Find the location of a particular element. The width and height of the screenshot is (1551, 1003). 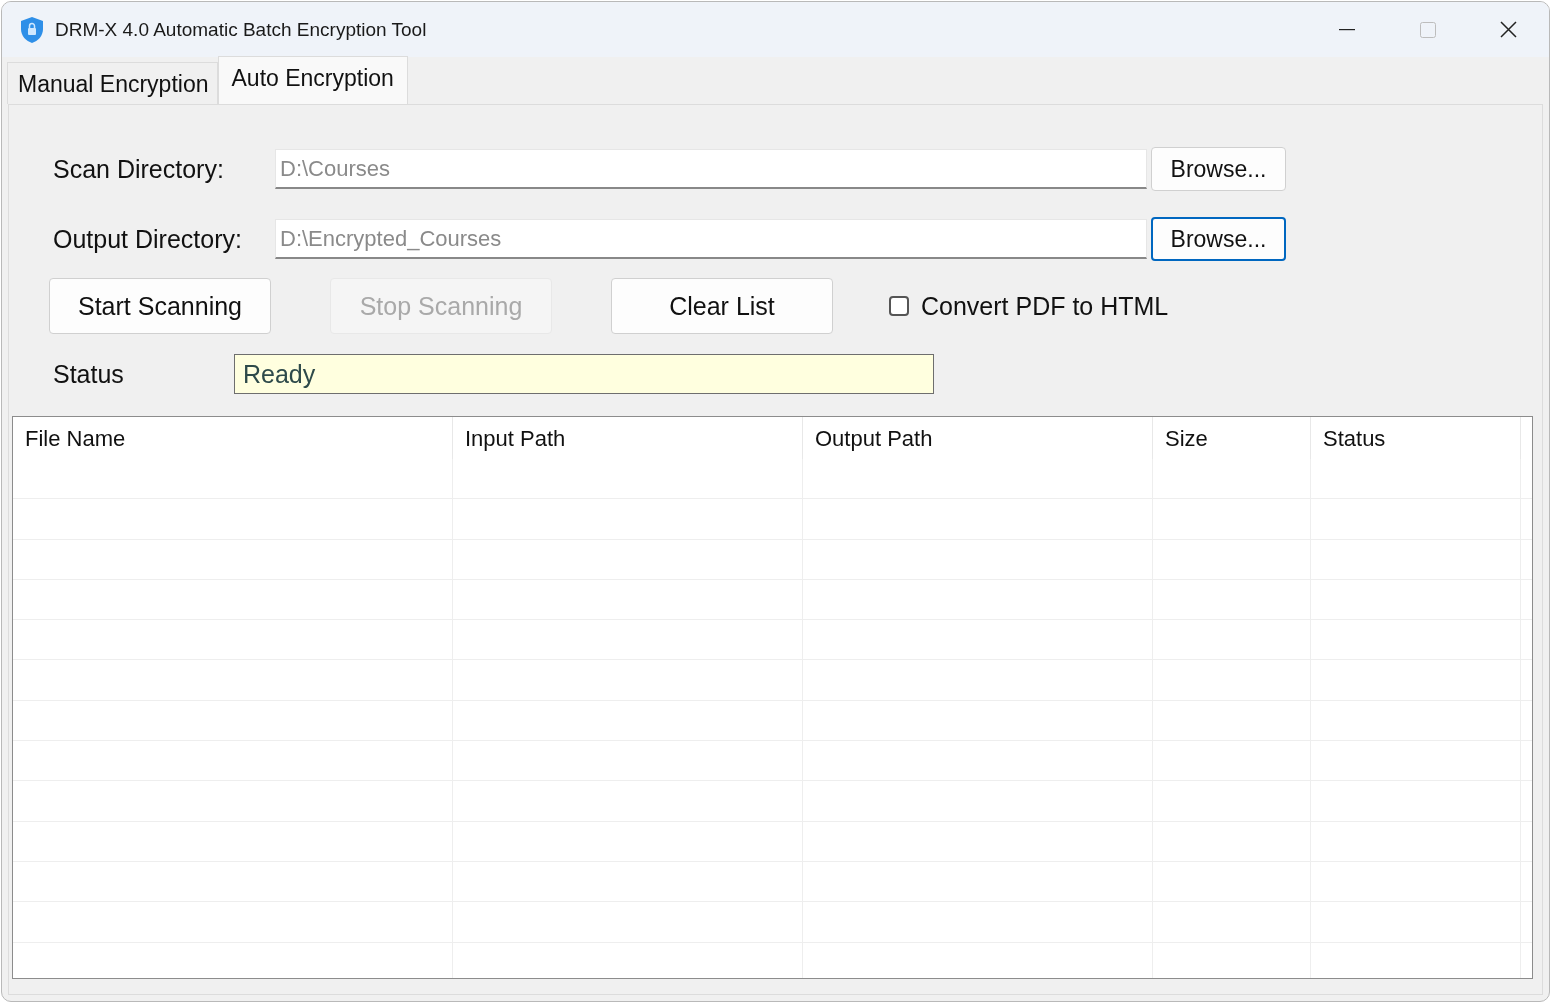

tab: Manual Encryption is located at coordinates (112, 83).